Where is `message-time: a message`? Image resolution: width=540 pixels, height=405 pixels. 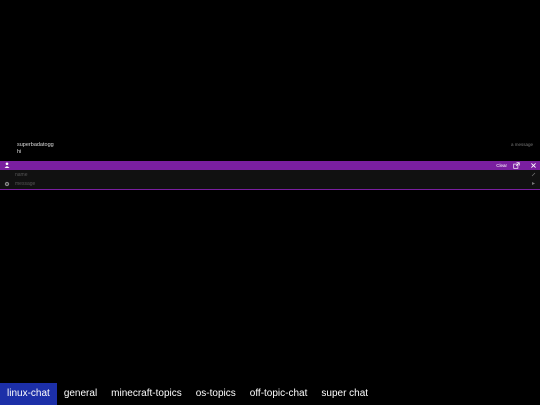 message-time: a message is located at coordinates (521, 144).